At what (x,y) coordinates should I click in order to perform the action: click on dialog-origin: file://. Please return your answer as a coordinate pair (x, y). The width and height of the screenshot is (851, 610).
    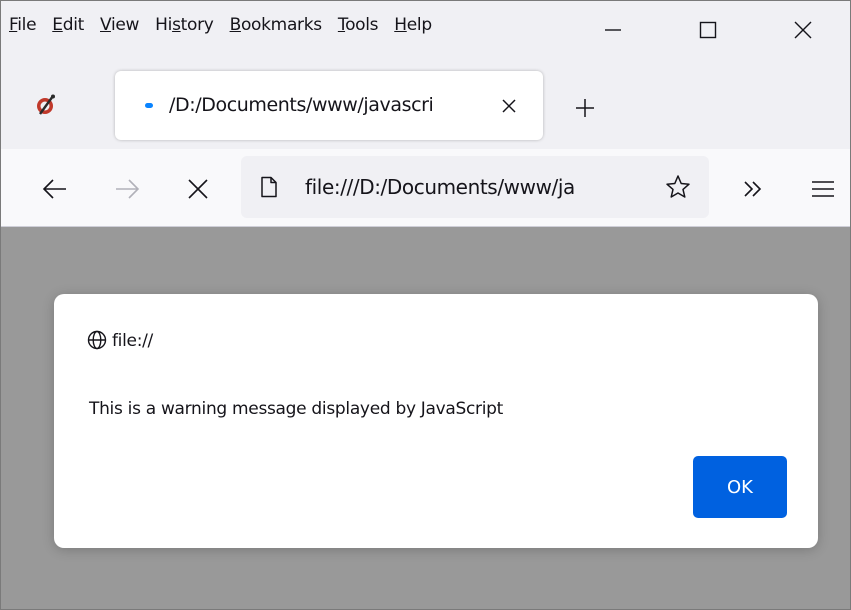
    Looking at the image, I should click on (132, 341).